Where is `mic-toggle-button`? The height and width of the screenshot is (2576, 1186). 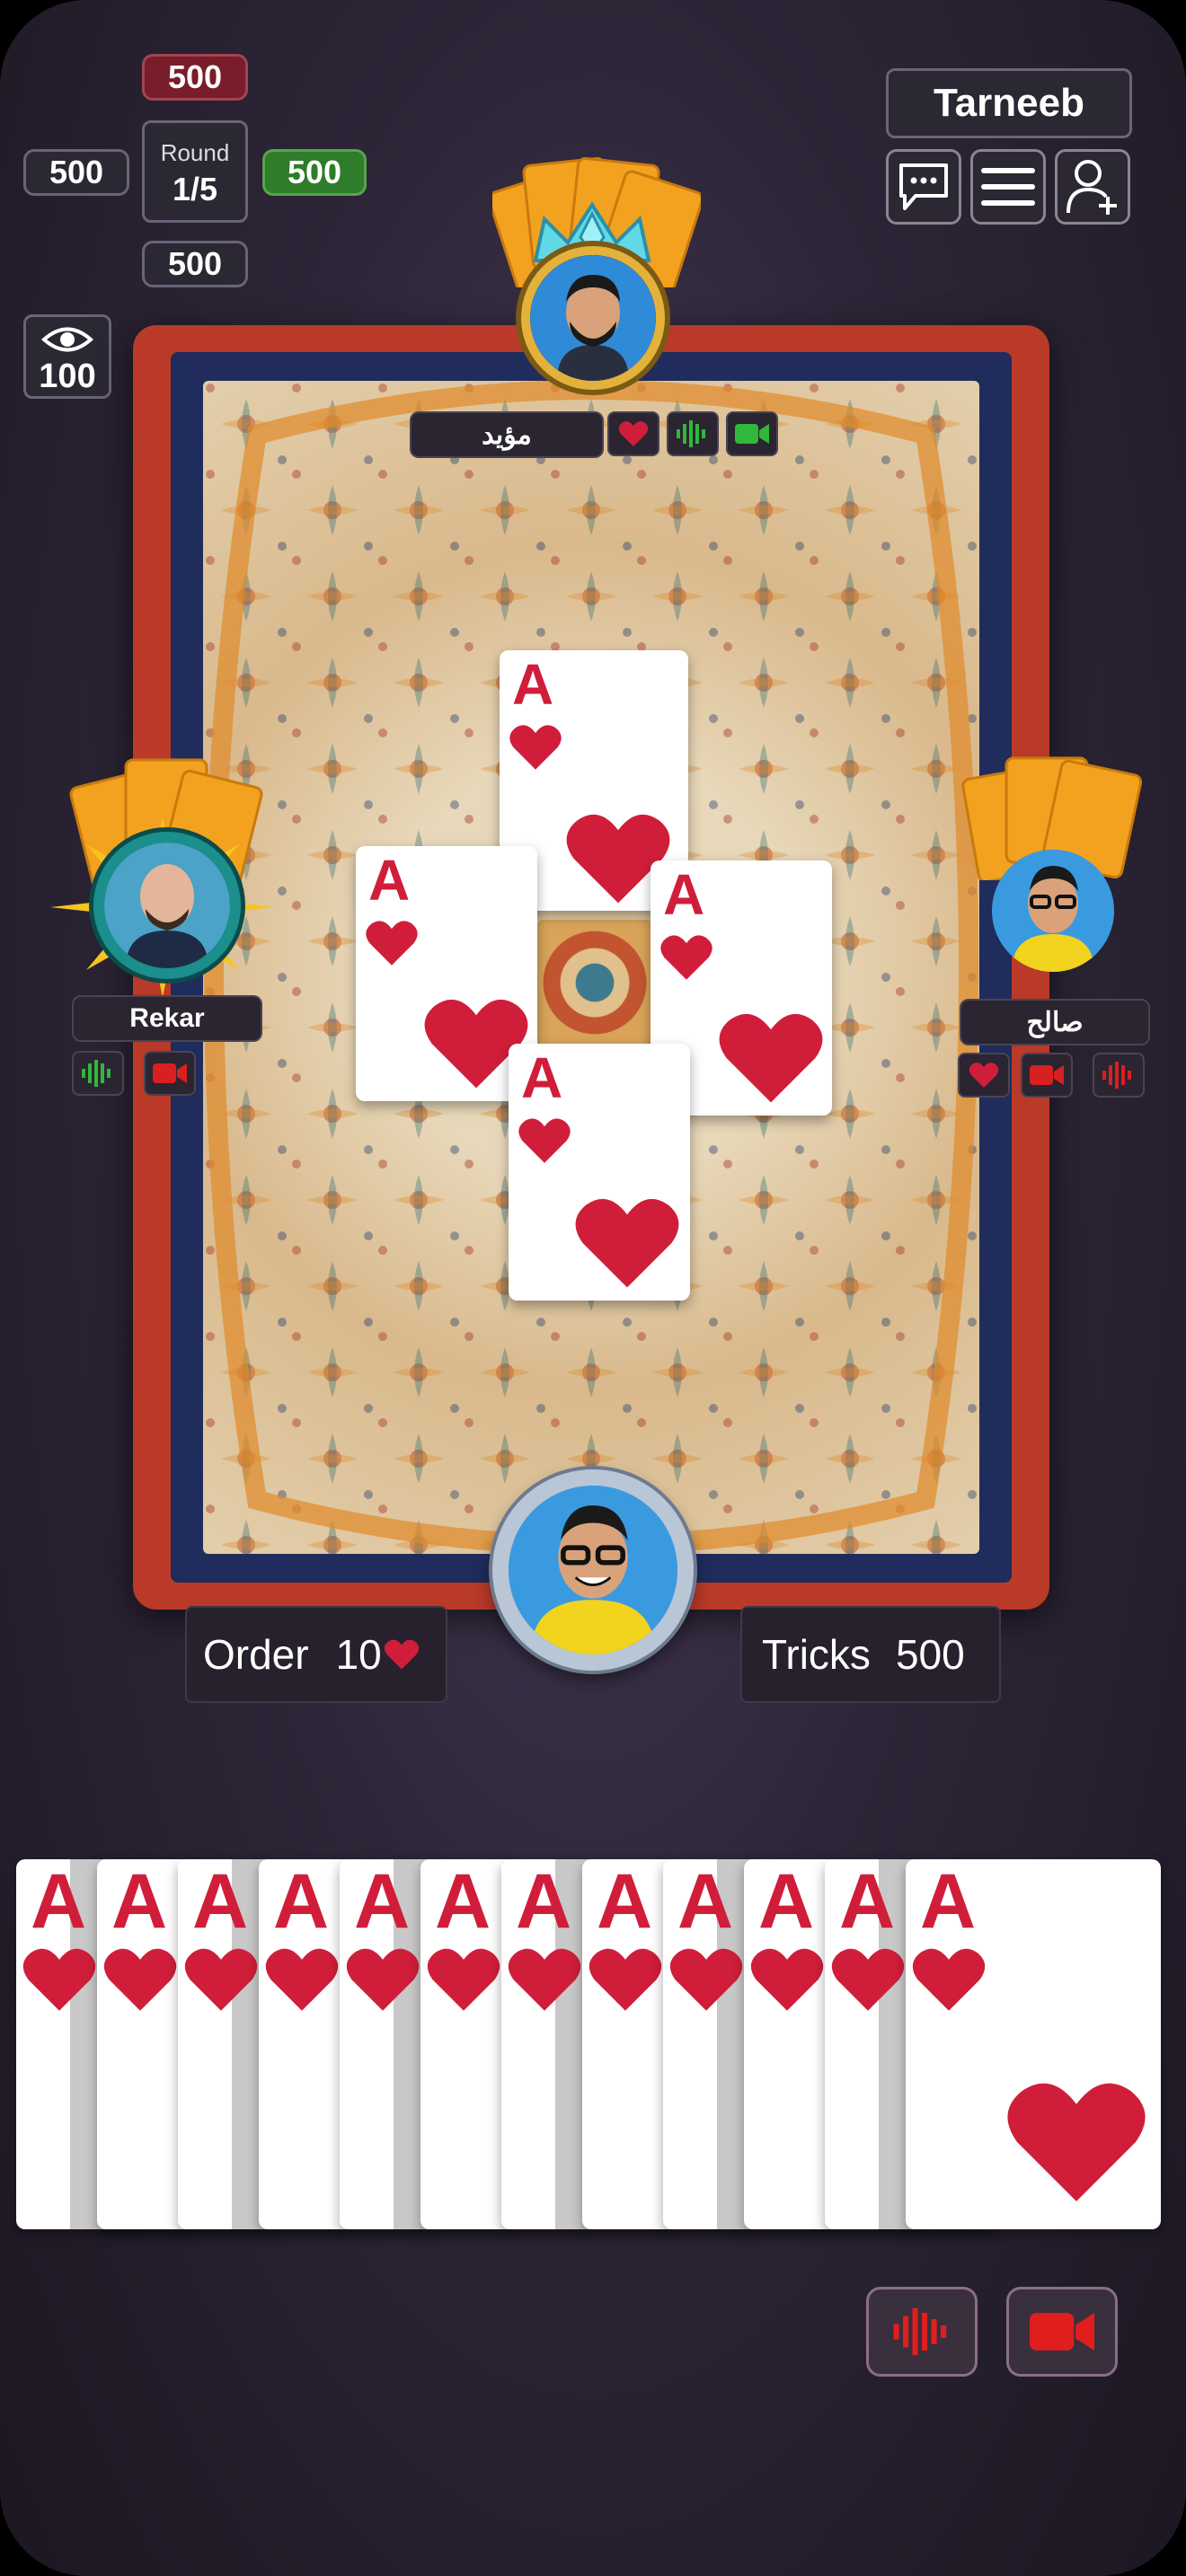
mic-toggle-button is located at coordinates (922, 2332).